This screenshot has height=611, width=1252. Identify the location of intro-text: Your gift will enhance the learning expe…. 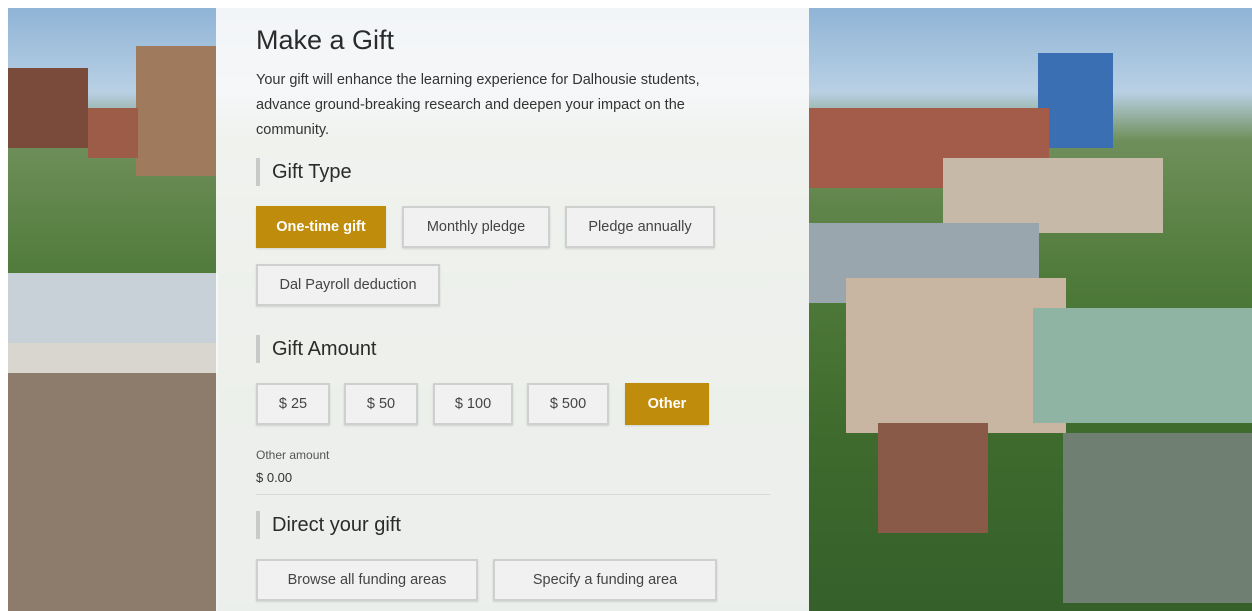
(478, 105).